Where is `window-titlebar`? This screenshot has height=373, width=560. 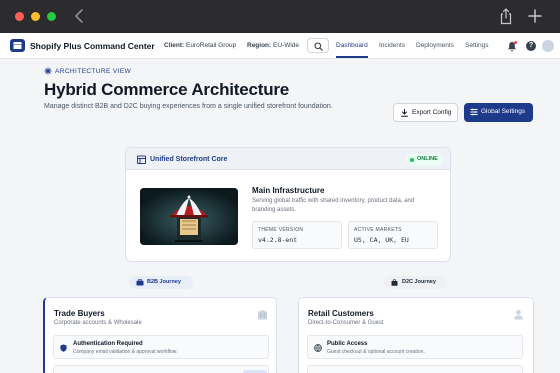
window-titlebar is located at coordinates (280, 16).